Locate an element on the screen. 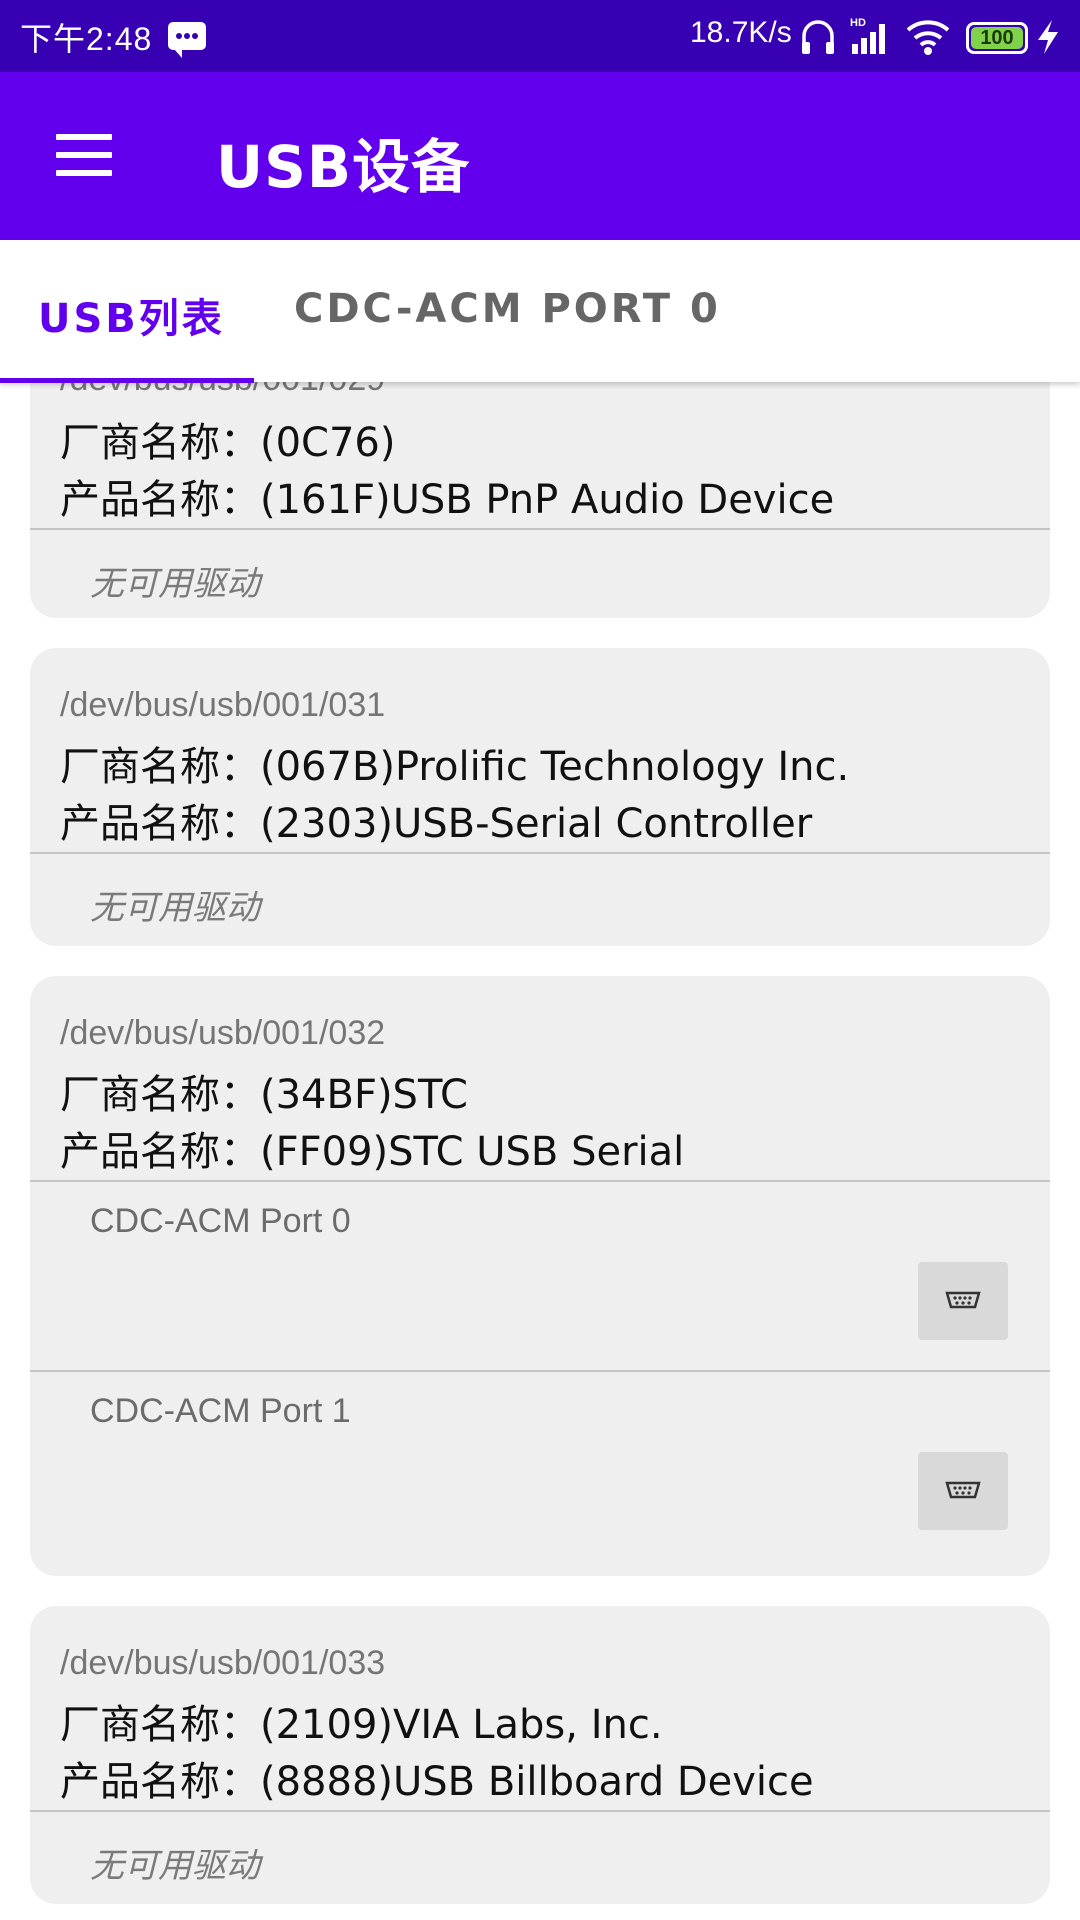  battery-level: 100 is located at coordinates (997, 38).